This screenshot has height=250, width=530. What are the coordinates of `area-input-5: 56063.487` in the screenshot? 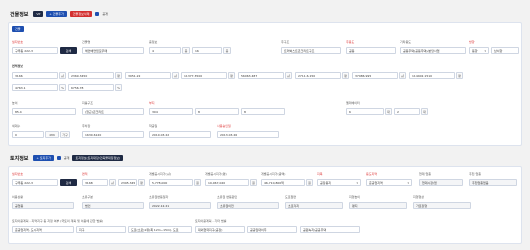 It's located at (261, 75).